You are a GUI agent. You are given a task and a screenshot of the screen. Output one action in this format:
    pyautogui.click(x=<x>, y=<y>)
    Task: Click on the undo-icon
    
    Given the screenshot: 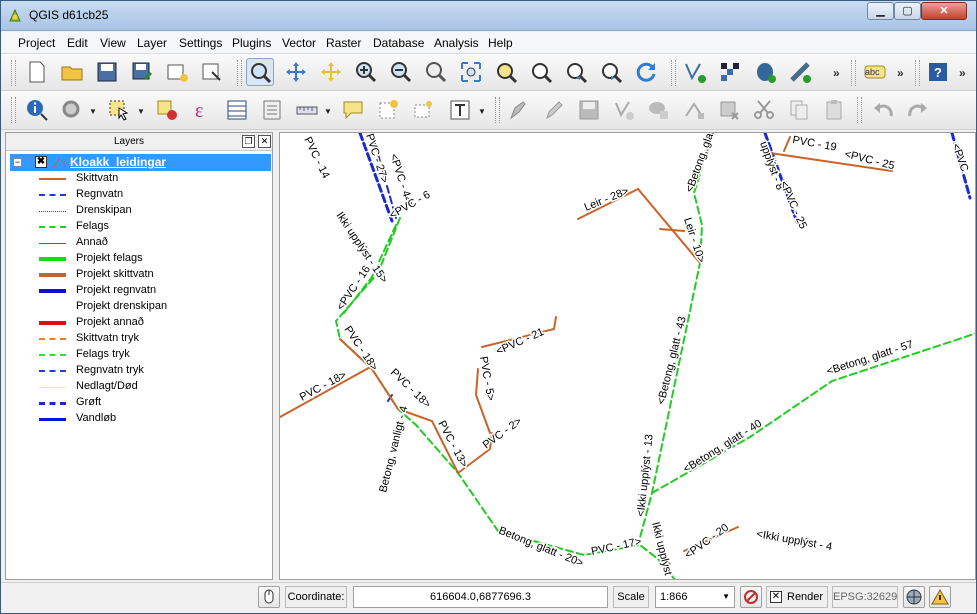 What is the action you would take?
    pyautogui.click(x=883, y=110)
    